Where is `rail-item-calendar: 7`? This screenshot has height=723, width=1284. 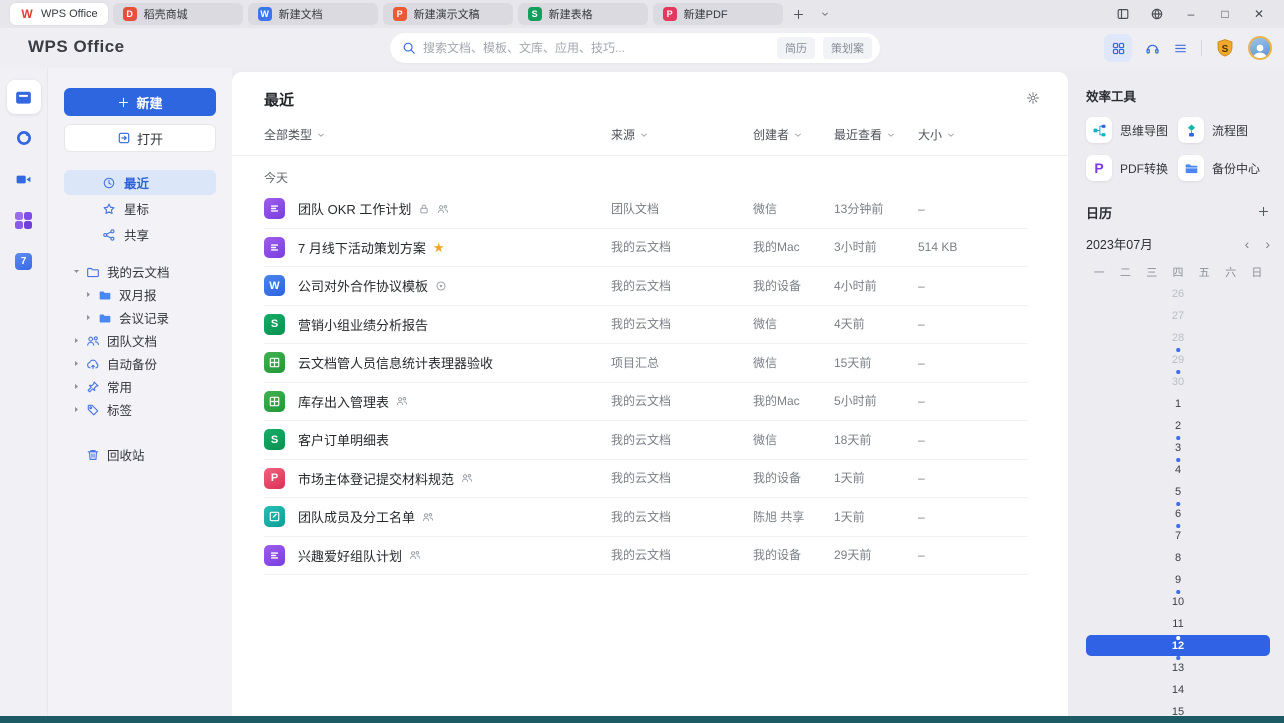
rail-item-calendar: 7 is located at coordinates (24, 261).